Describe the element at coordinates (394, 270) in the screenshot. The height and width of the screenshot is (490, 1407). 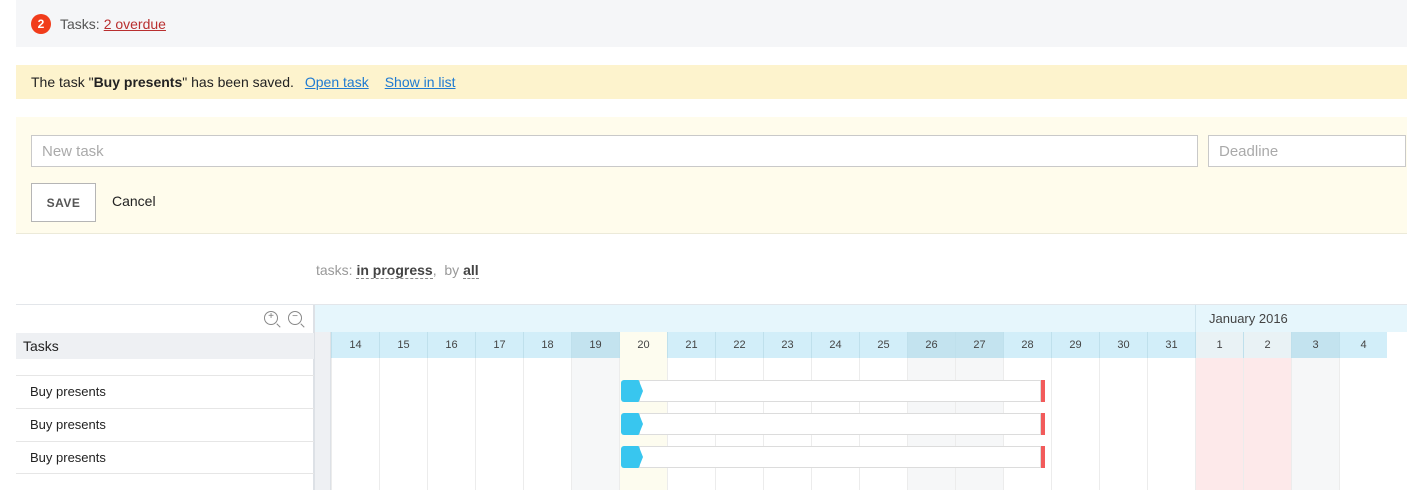
I see `filter-status: in progress` at that location.